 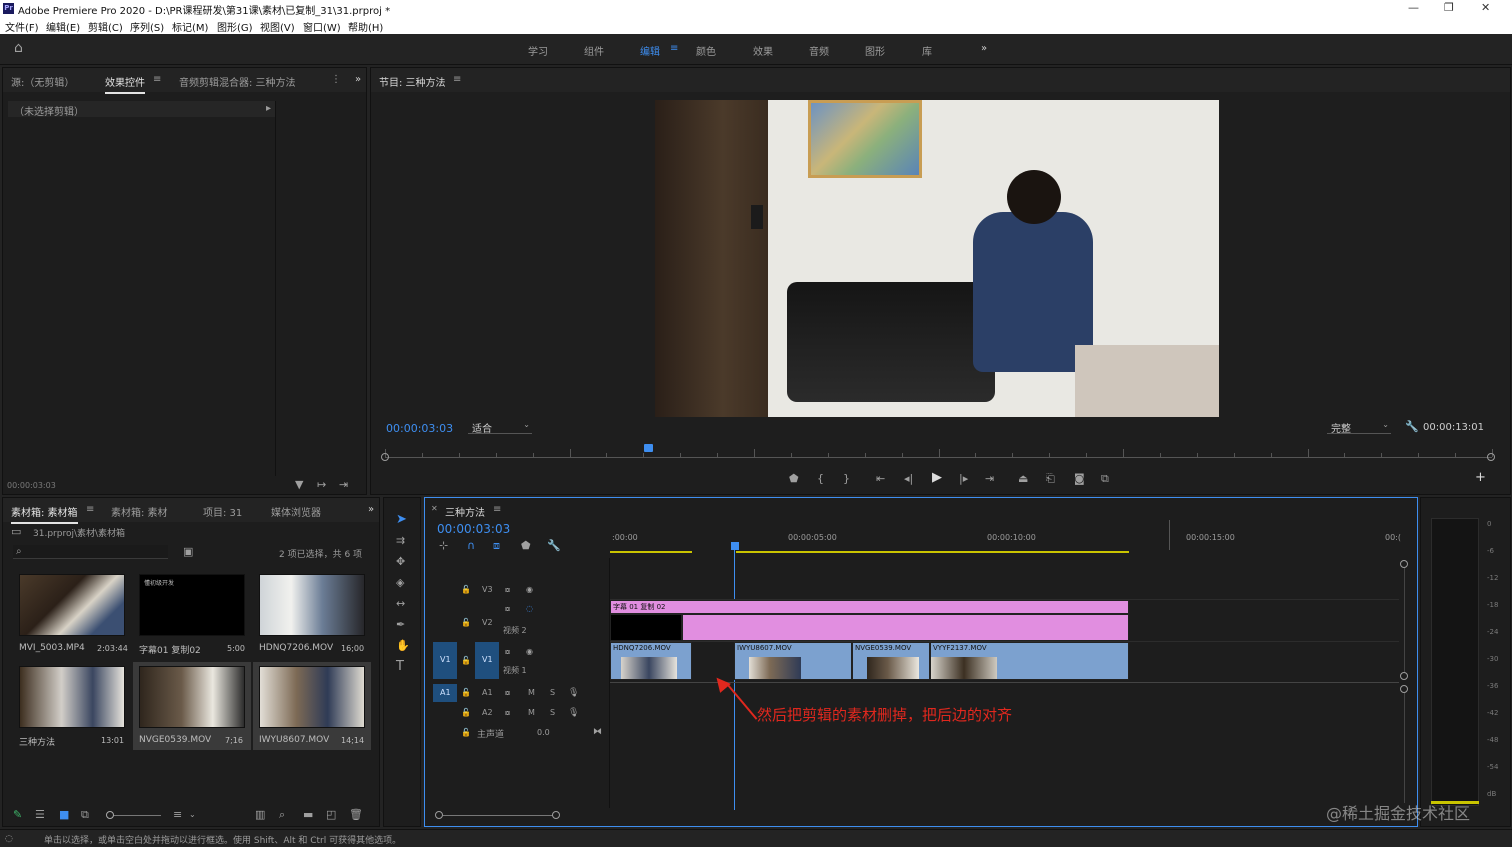 I want to click on ripple-edit-tool-icon: ✥, so click(x=400, y=562).